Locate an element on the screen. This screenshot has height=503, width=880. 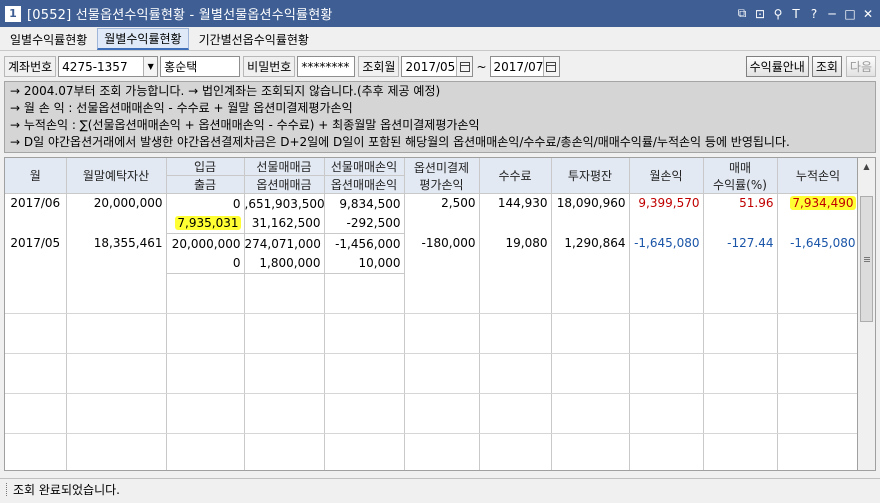
cell-deposit-in: 20,000,000 is located at coordinates (205, 243).